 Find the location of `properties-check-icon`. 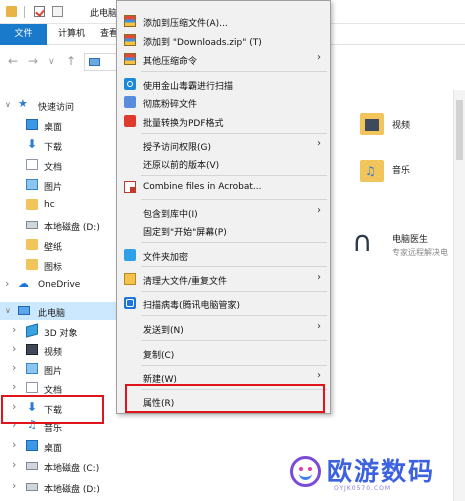

properties-check-icon is located at coordinates (39, 11).